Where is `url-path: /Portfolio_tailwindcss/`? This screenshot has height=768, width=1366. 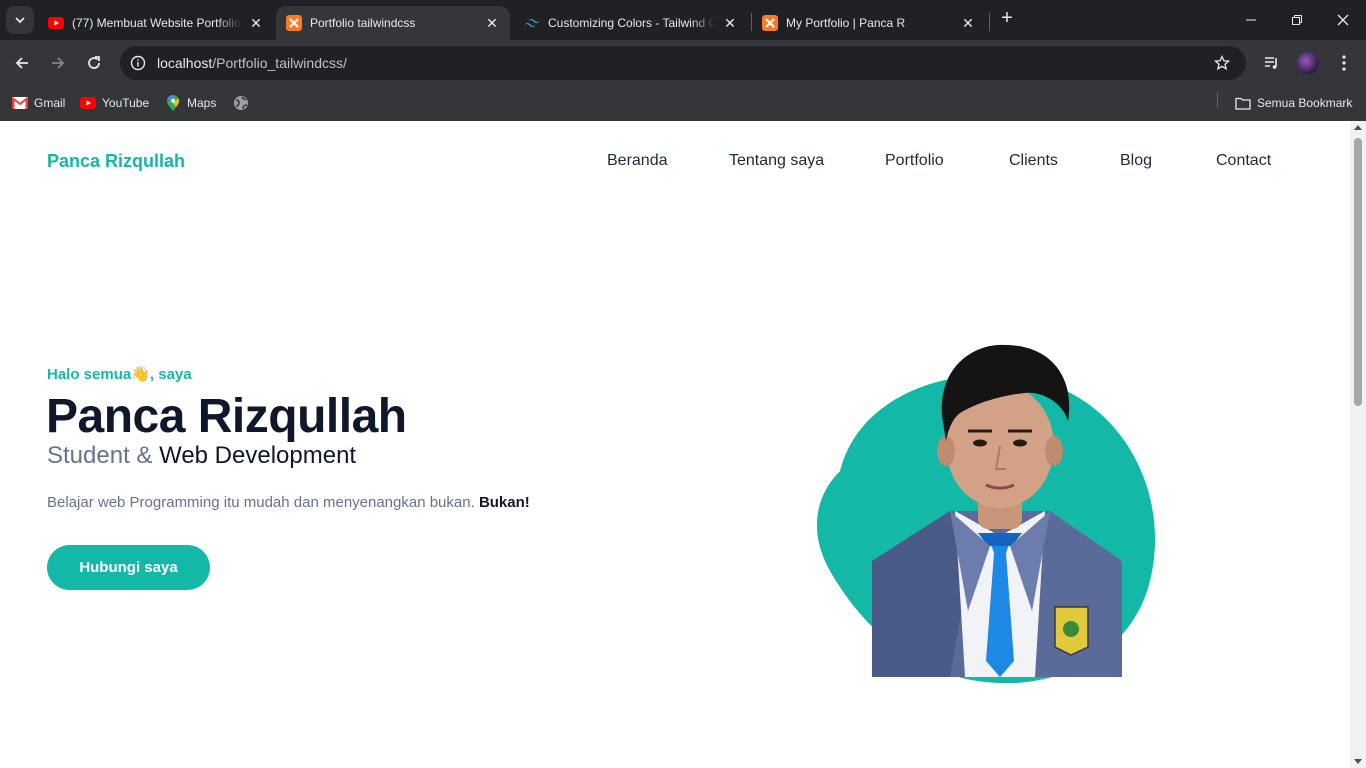 url-path: /Portfolio_tailwindcss/ is located at coordinates (279, 63).